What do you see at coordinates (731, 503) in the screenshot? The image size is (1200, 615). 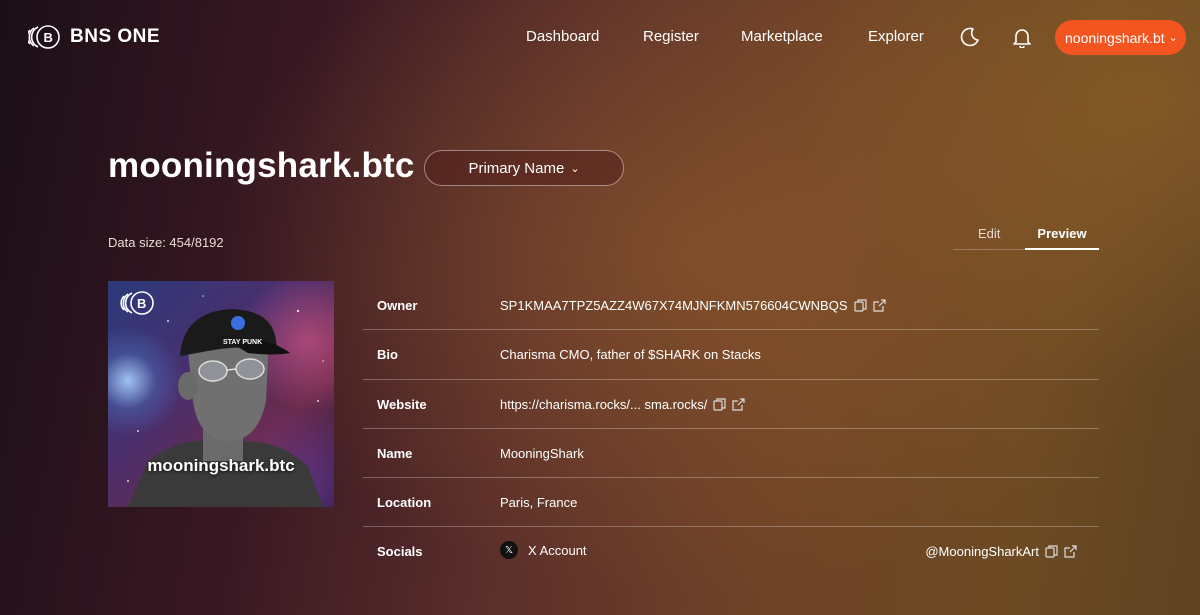 I see `detail-row-location: Location Paris, France` at bounding box center [731, 503].